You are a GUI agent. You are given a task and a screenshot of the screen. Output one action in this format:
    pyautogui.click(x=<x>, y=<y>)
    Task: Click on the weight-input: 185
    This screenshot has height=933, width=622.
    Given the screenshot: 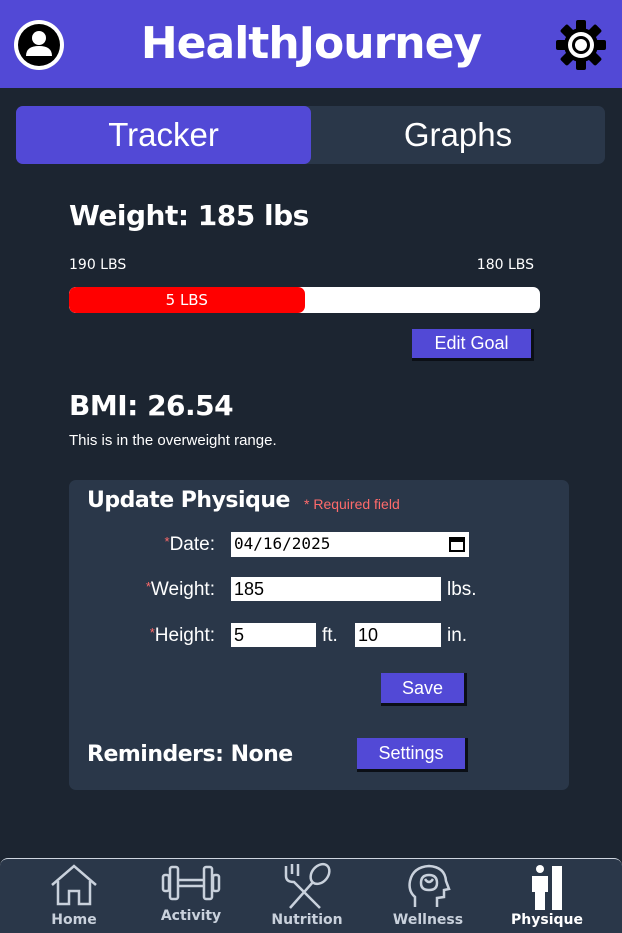 What is the action you would take?
    pyautogui.click(x=336, y=589)
    